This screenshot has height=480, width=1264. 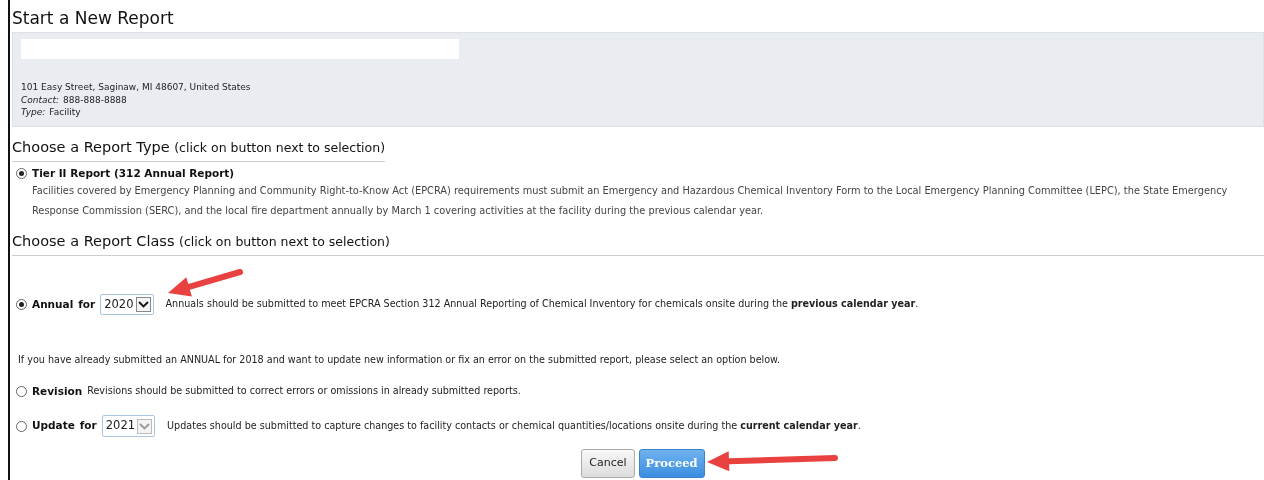 What do you see at coordinates (40, 99) in the screenshot?
I see `contact-label: Contact:` at bounding box center [40, 99].